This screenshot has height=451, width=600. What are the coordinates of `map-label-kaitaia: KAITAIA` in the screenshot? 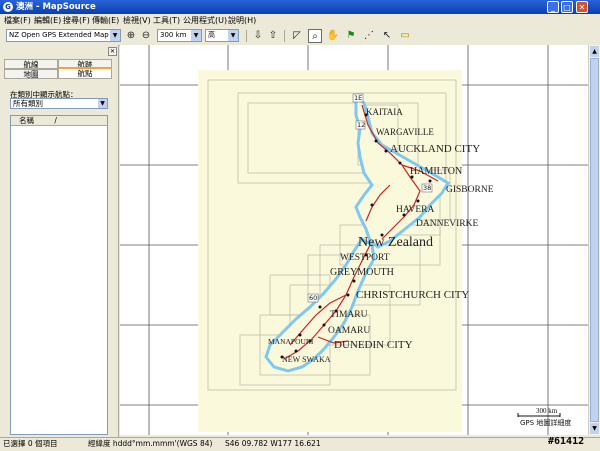 It's located at (384, 112).